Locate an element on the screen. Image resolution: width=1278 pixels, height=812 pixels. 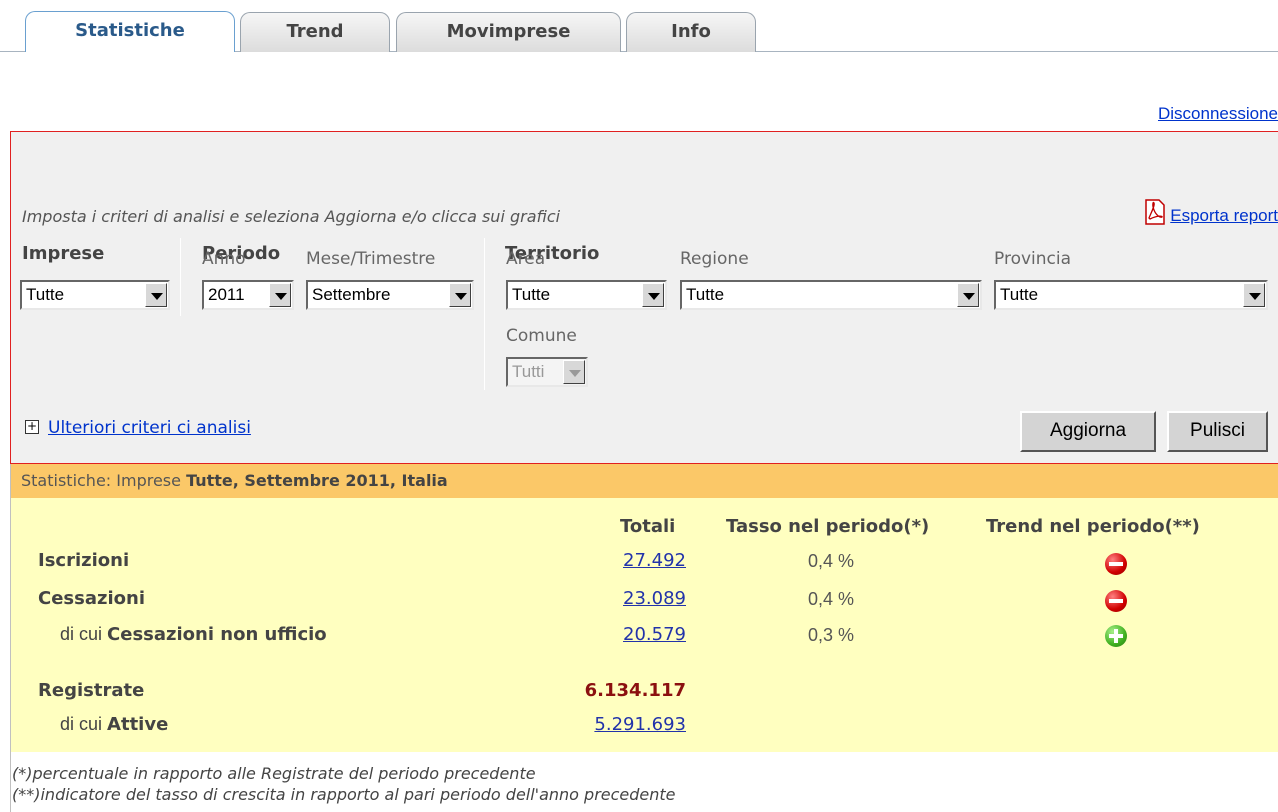
total-cessazioni-link: 23.089 is located at coordinates (586, 598).